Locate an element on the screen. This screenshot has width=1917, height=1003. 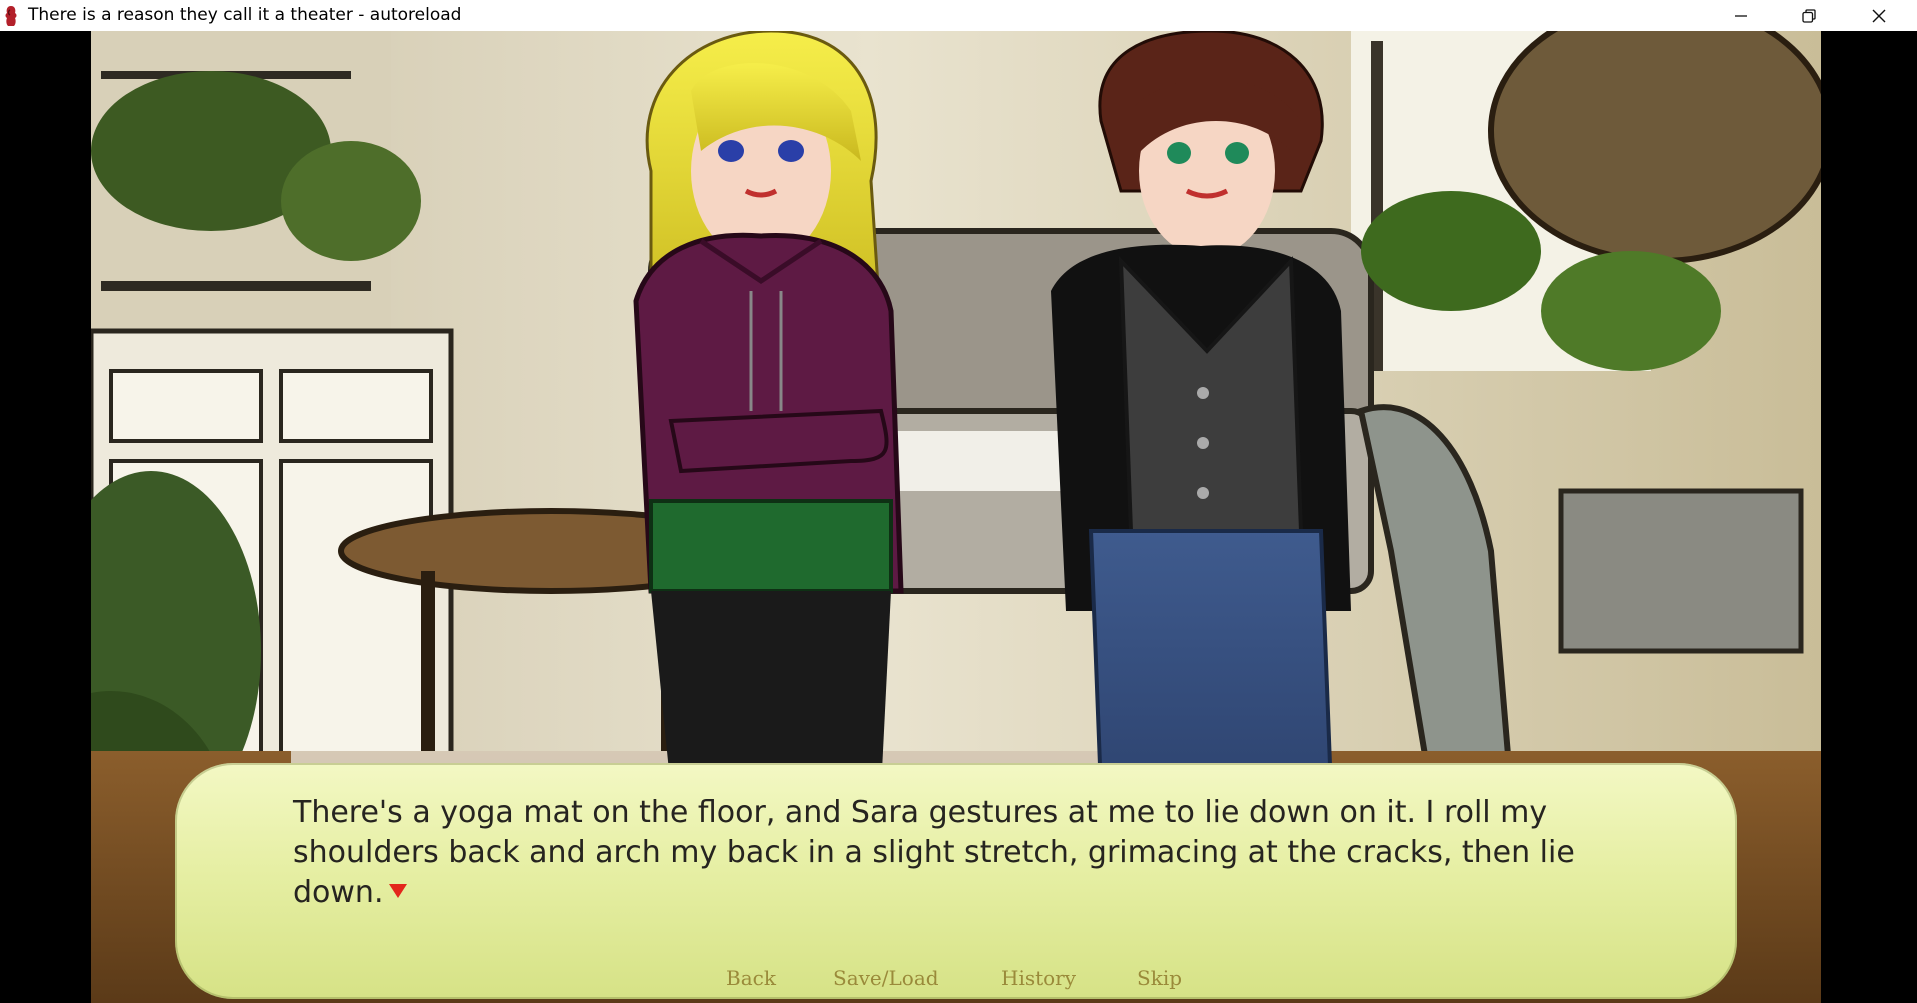
character-blonde is located at coordinates (768, 411).